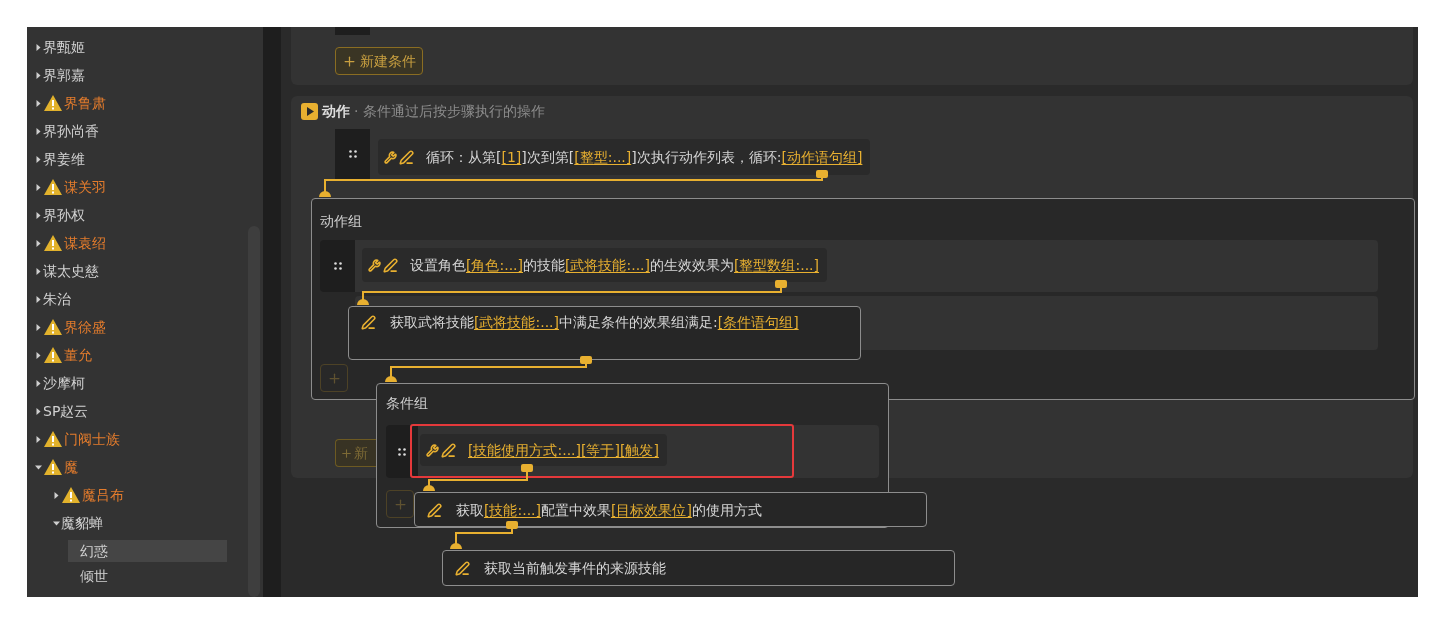  Describe the element at coordinates (575, 568) in the screenshot. I see `statement-text: 获取当前触发事件的来源技能` at that location.